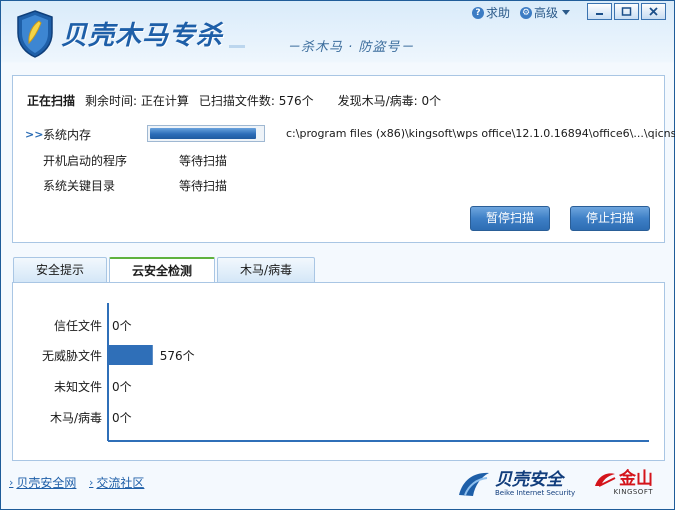 The height and width of the screenshot is (510, 675). Describe the element at coordinates (351, 47) in the screenshot. I see `slogan: －杀木马 · 防盗号－` at that location.